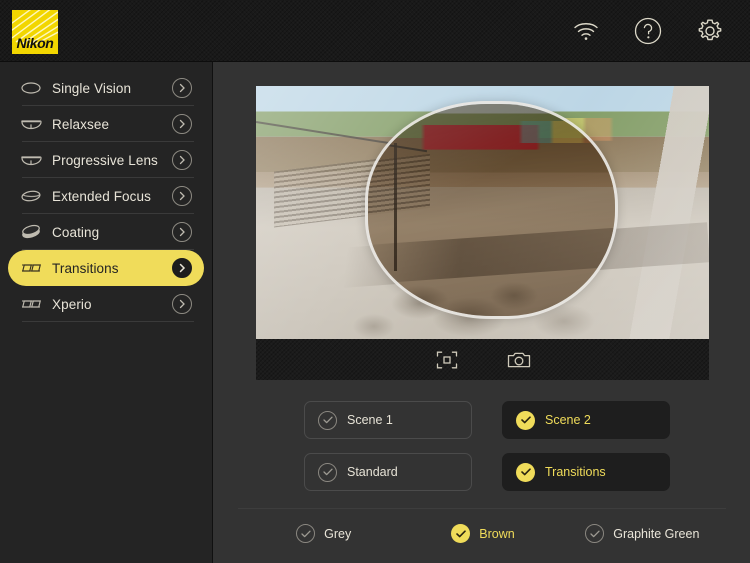  I want to click on option-standard: Standard, so click(388, 472).